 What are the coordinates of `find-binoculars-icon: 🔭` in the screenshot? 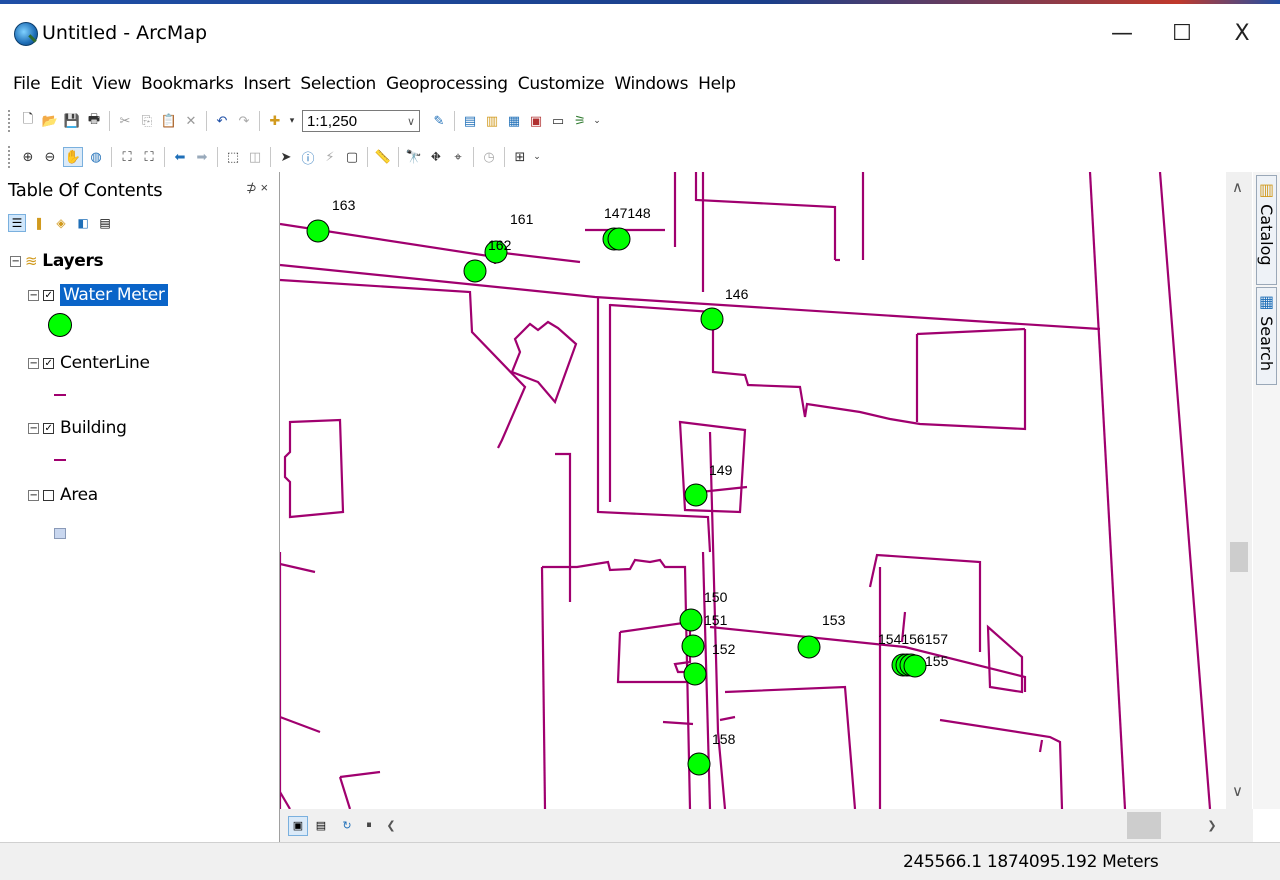 It's located at (414, 157).